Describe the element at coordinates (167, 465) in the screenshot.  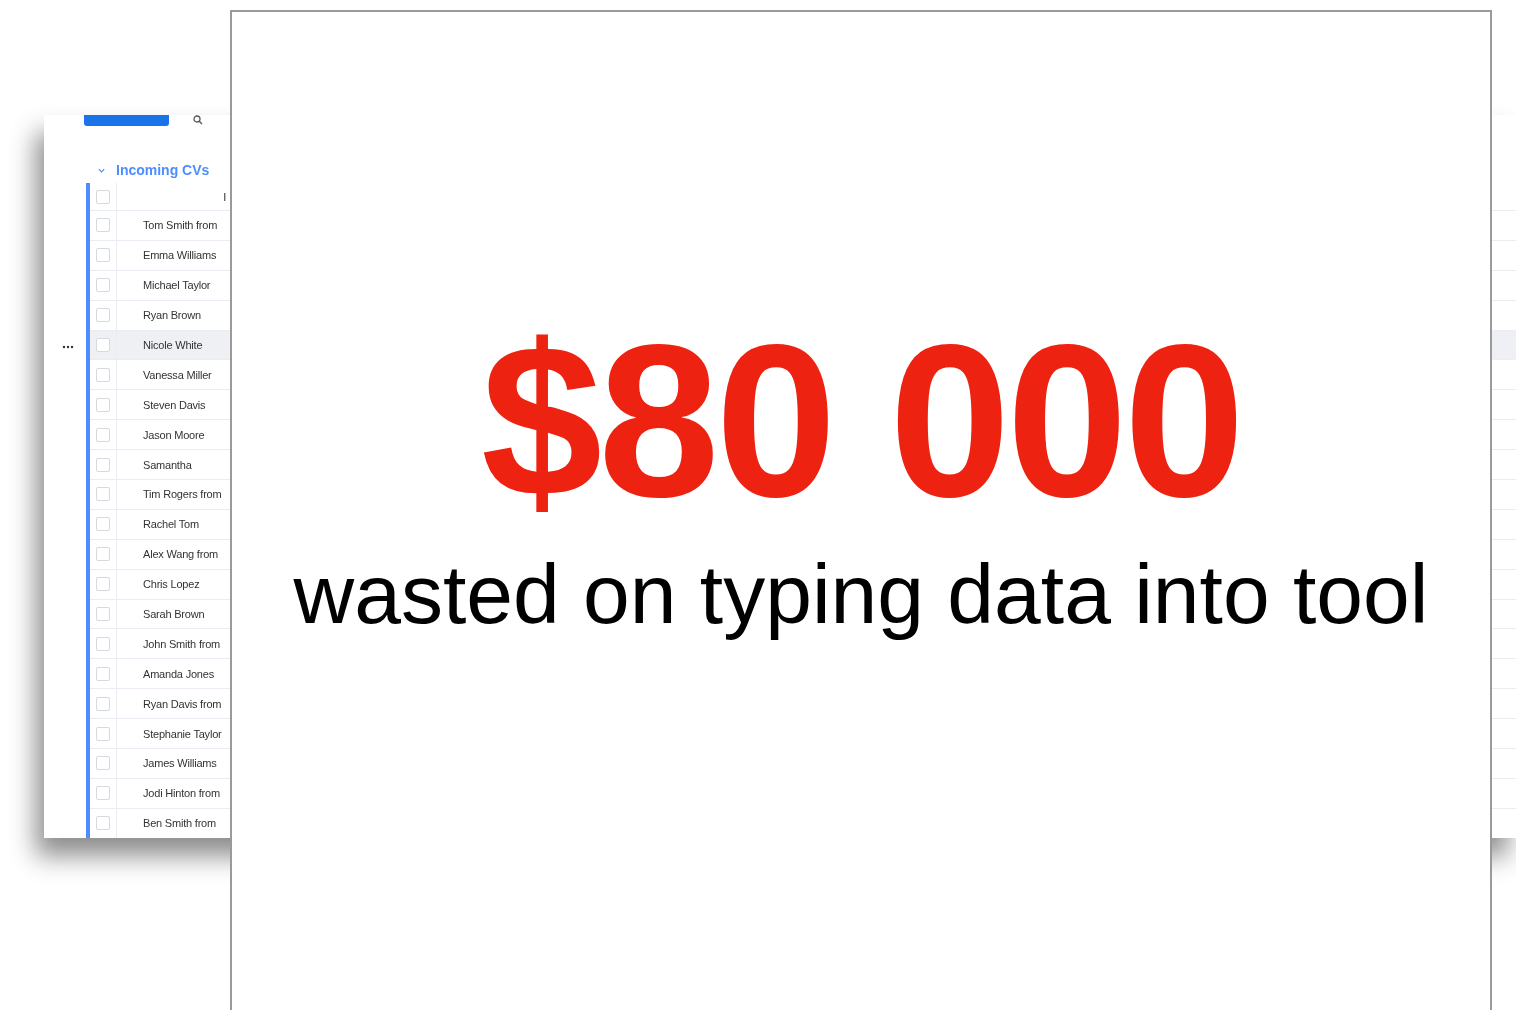
I see `table-cell-text: Samantha` at that location.